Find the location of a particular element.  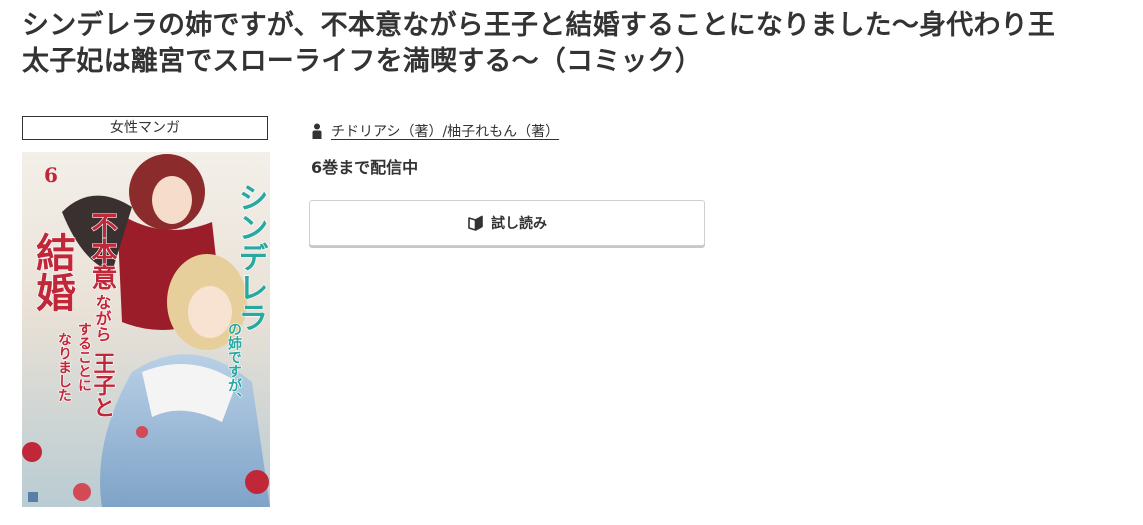

cover-title-line-7: することに is located at coordinates (84, 357).